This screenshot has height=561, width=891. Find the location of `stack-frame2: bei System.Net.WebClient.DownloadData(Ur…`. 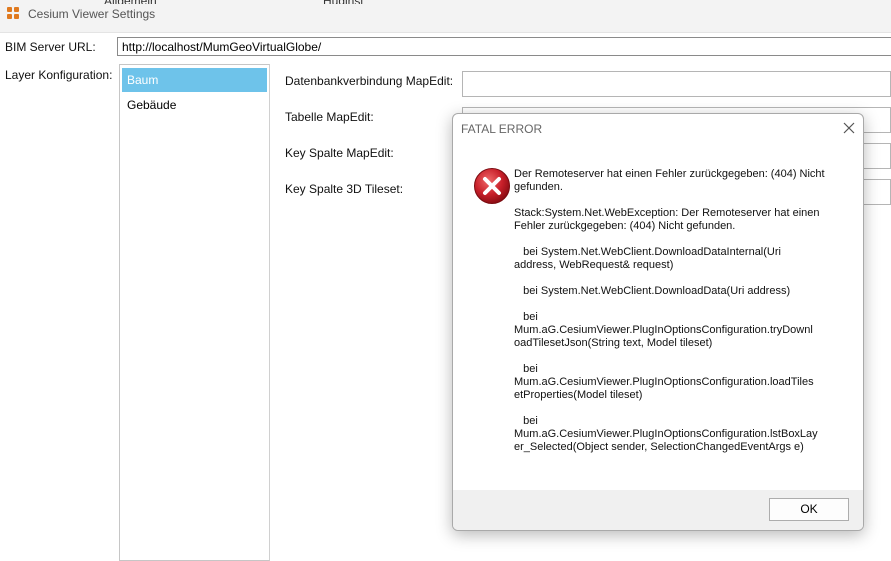

stack-frame2: bei System.Net.WebClient.DownloadData(Ur… is located at coordinates (652, 291).